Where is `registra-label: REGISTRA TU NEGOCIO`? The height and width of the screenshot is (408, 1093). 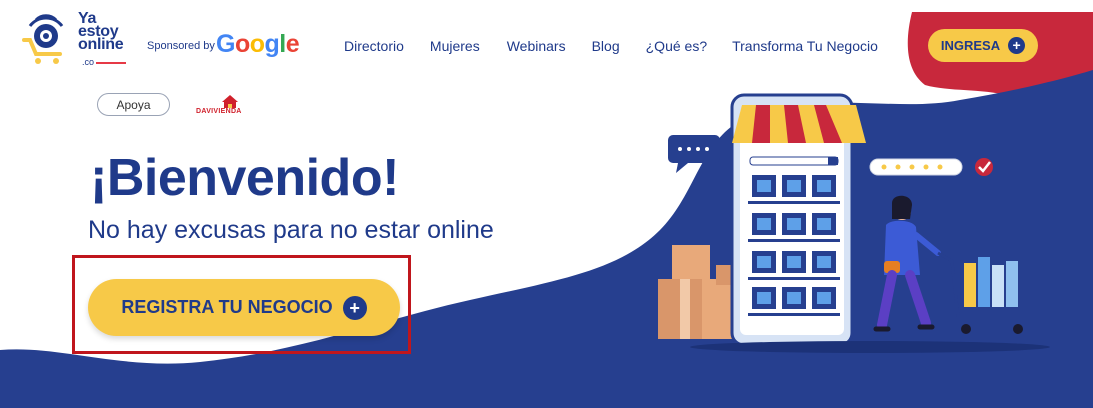 registra-label: REGISTRA TU NEGOCIO is located at coordinates (227, 307).